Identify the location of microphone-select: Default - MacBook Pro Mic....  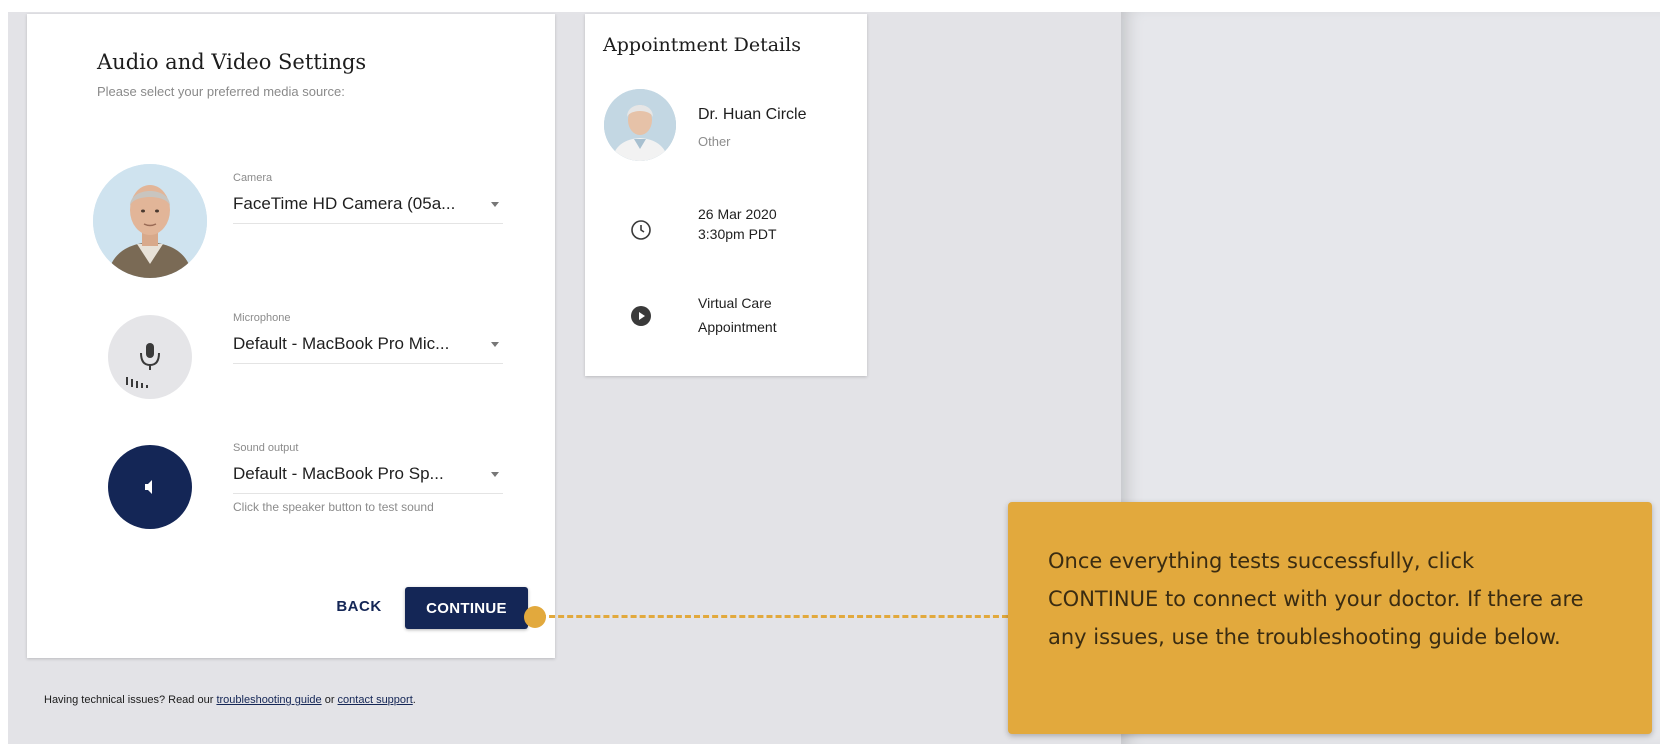
(368, 347).